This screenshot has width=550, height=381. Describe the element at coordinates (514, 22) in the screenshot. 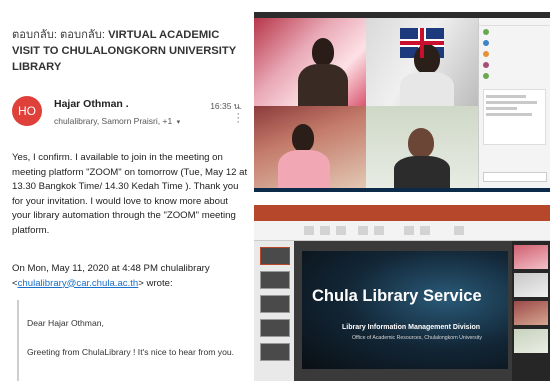

I see `panel-header` at that location.